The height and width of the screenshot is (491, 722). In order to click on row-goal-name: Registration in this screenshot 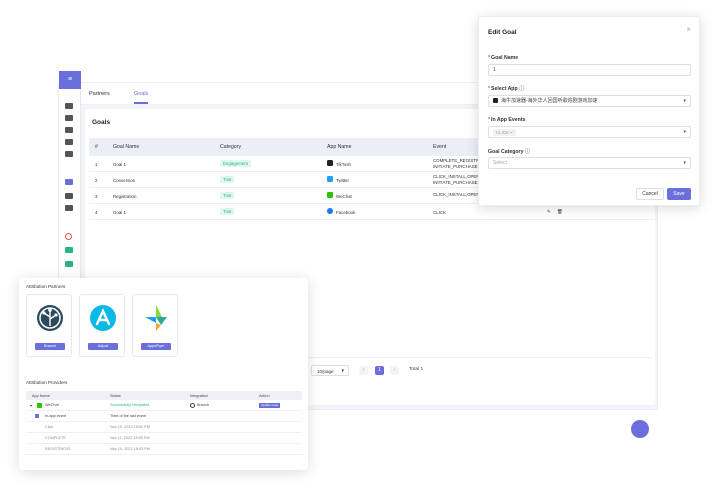, I will do `click(125, 196)`.